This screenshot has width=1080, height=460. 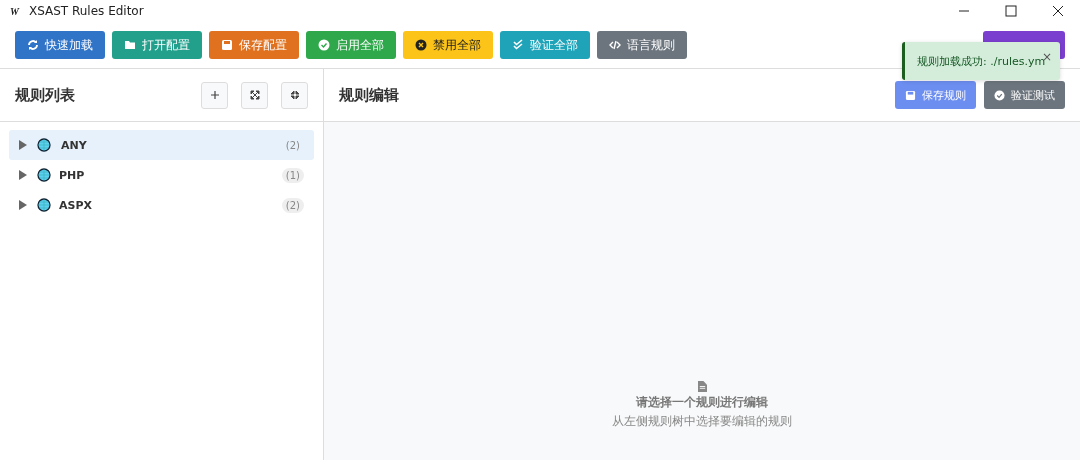 I want to click on plus-icon, so click(x=214, y=95).